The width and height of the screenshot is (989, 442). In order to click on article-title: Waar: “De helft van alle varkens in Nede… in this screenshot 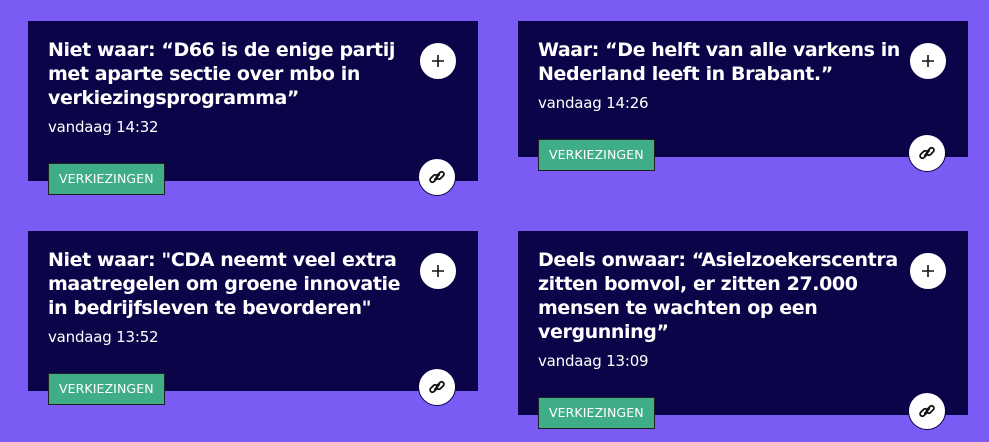, I will do `click(719, 62)`.